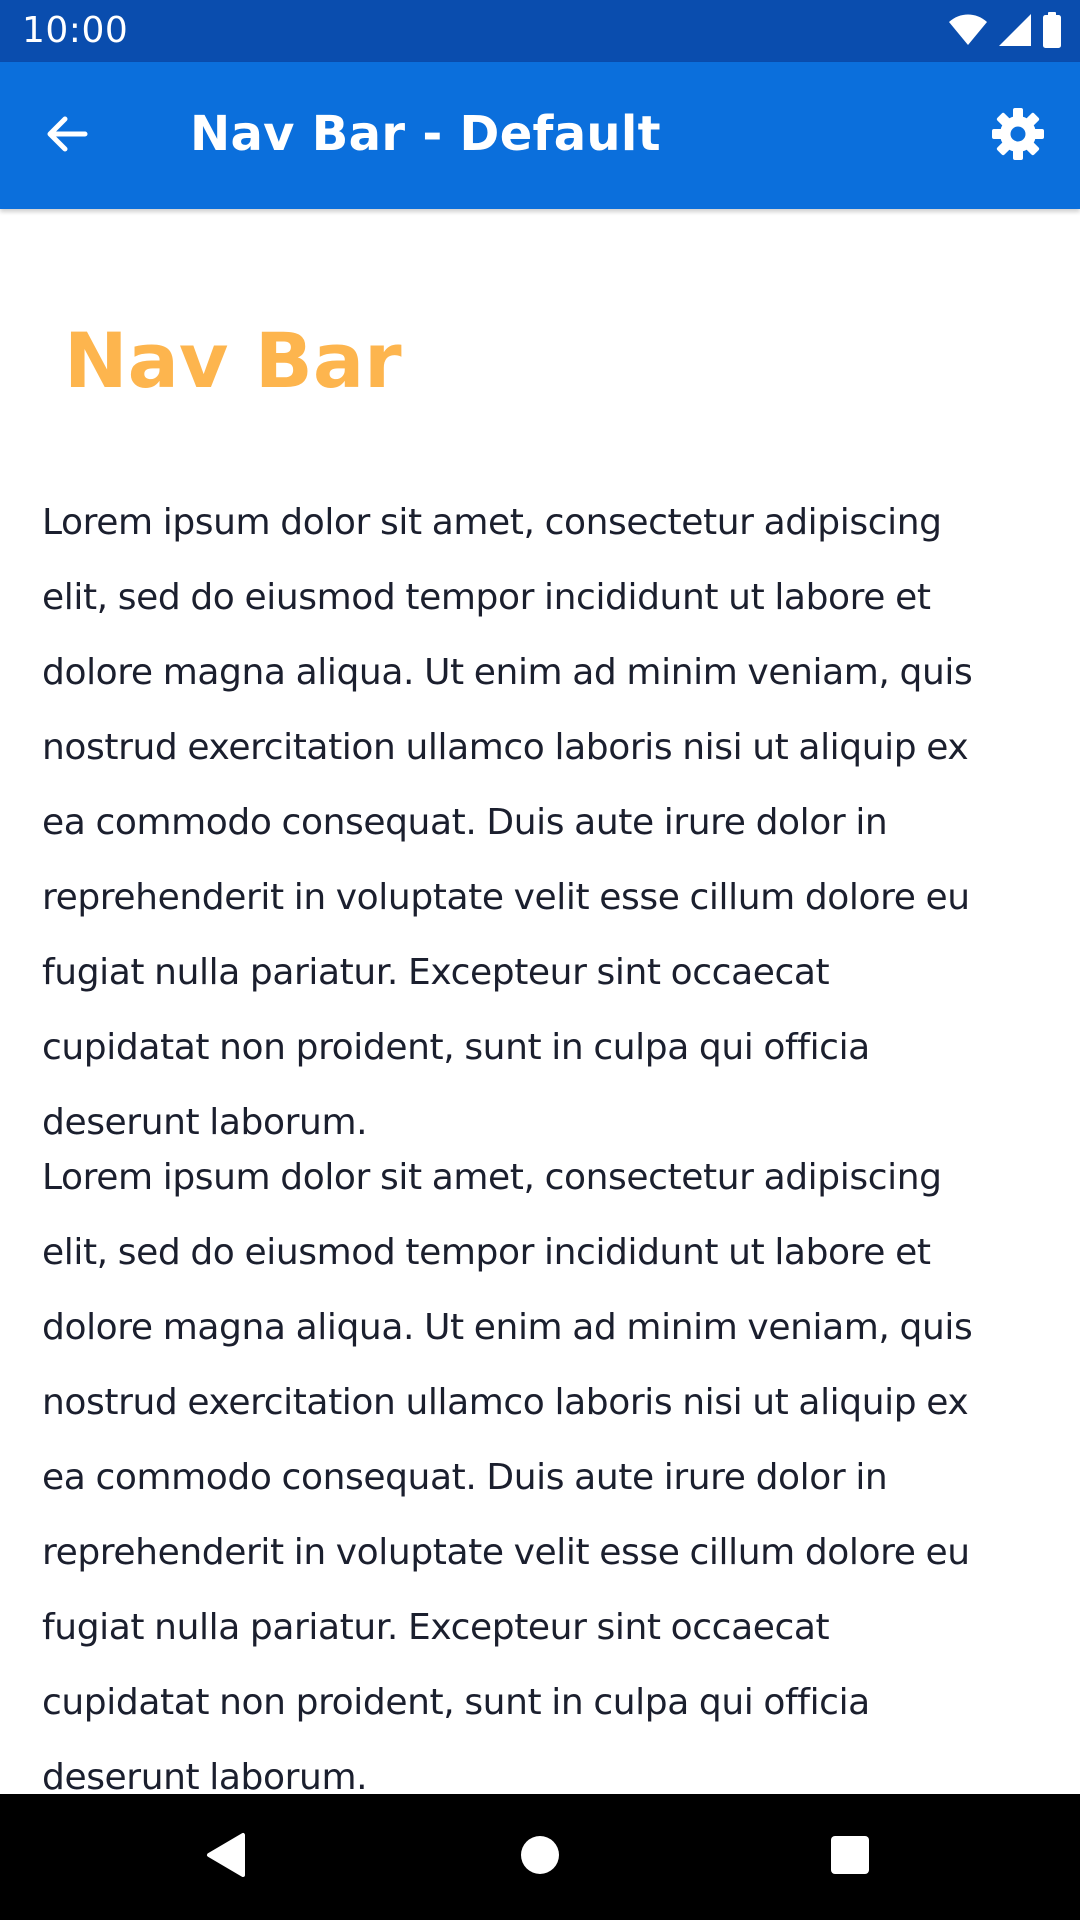  I want to click on app-bar: Nav Bar - Default, so click(540, 135).